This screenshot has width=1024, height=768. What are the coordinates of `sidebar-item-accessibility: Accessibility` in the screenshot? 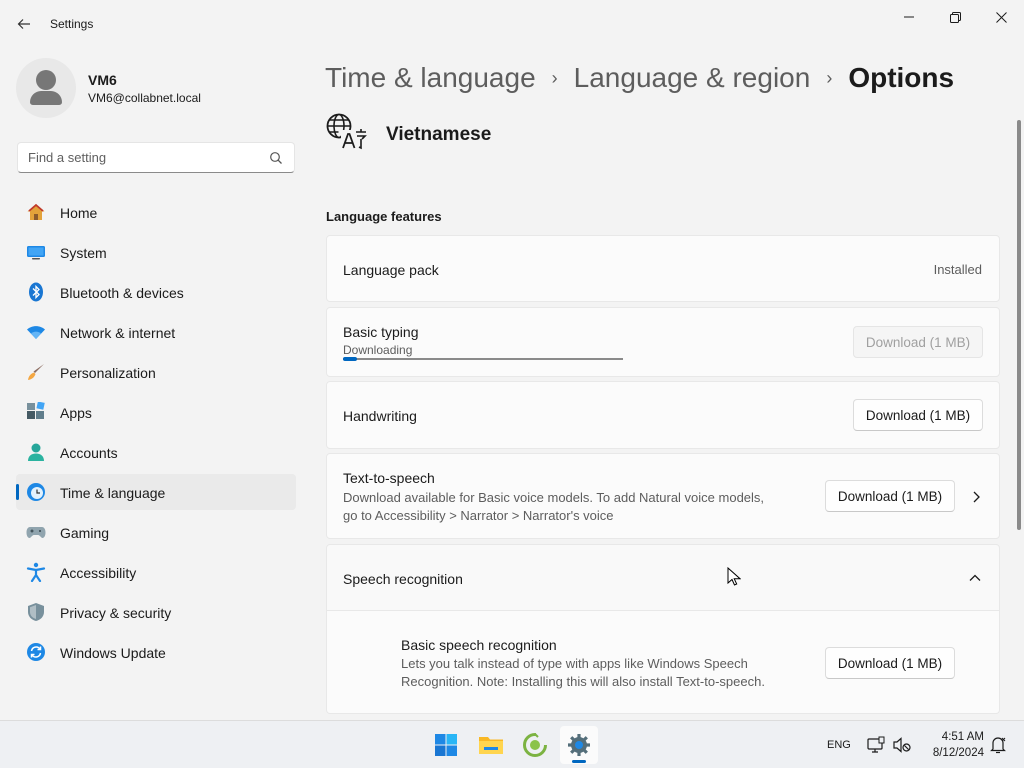 It's located at (156, 572).